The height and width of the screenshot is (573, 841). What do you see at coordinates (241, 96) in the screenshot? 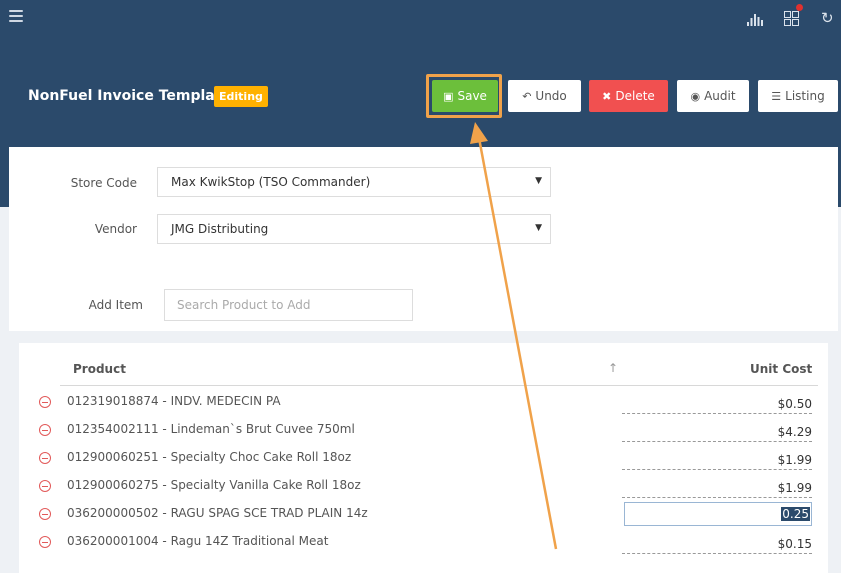
I see `status-badge: Editing` at bounding box center [241, 96].